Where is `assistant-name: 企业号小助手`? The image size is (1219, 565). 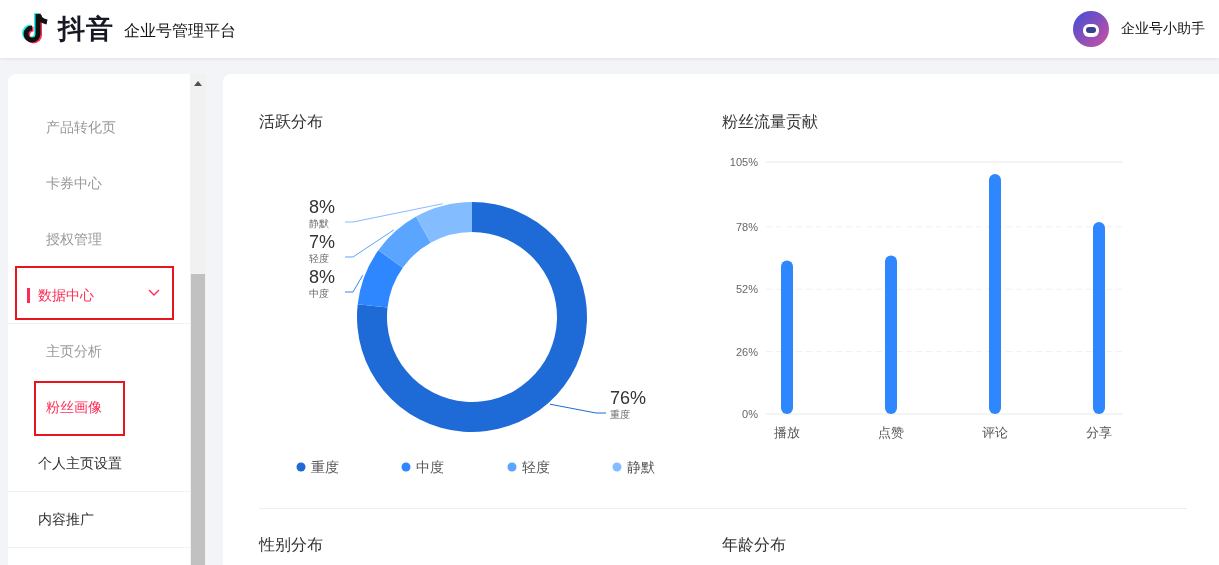
assistant-name: 企业号小助手 is located at coordinates (1163, 29).